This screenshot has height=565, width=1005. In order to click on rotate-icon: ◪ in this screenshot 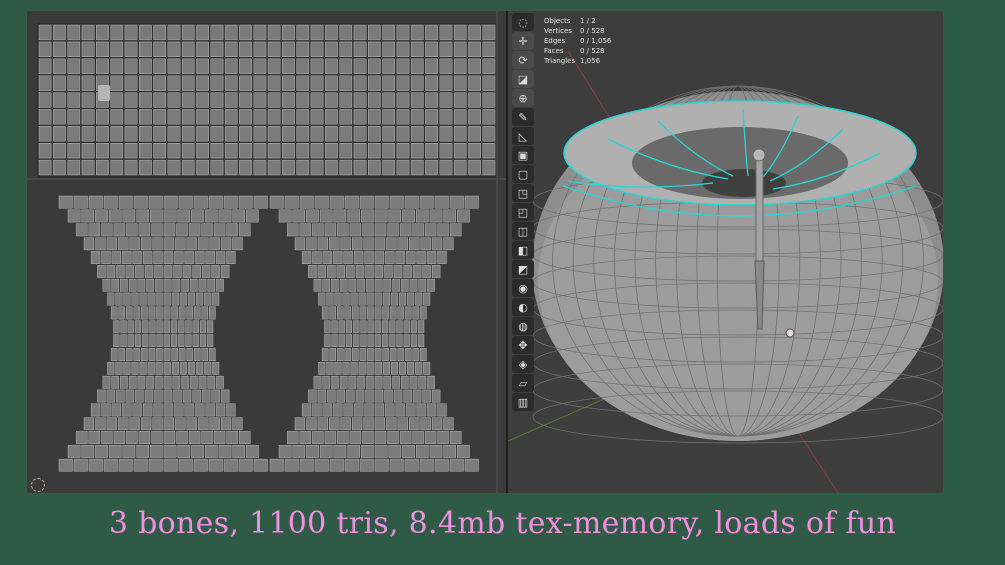, I will do `click(523, 79)`.